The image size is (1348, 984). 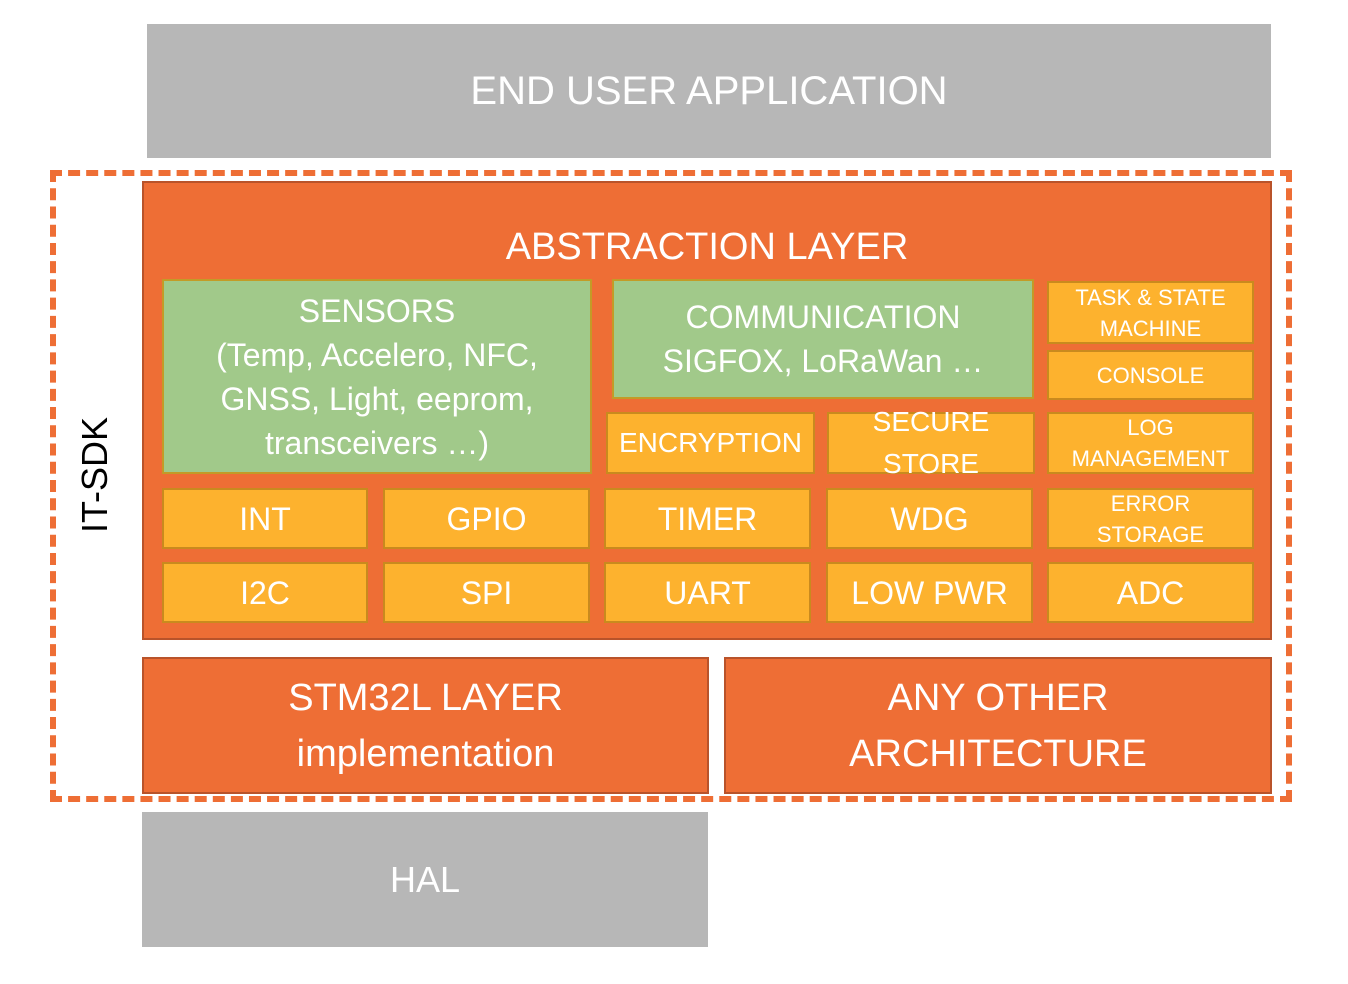 I want to click on driver-low-pwr: LOW PWR, so click(x=929, y=592).